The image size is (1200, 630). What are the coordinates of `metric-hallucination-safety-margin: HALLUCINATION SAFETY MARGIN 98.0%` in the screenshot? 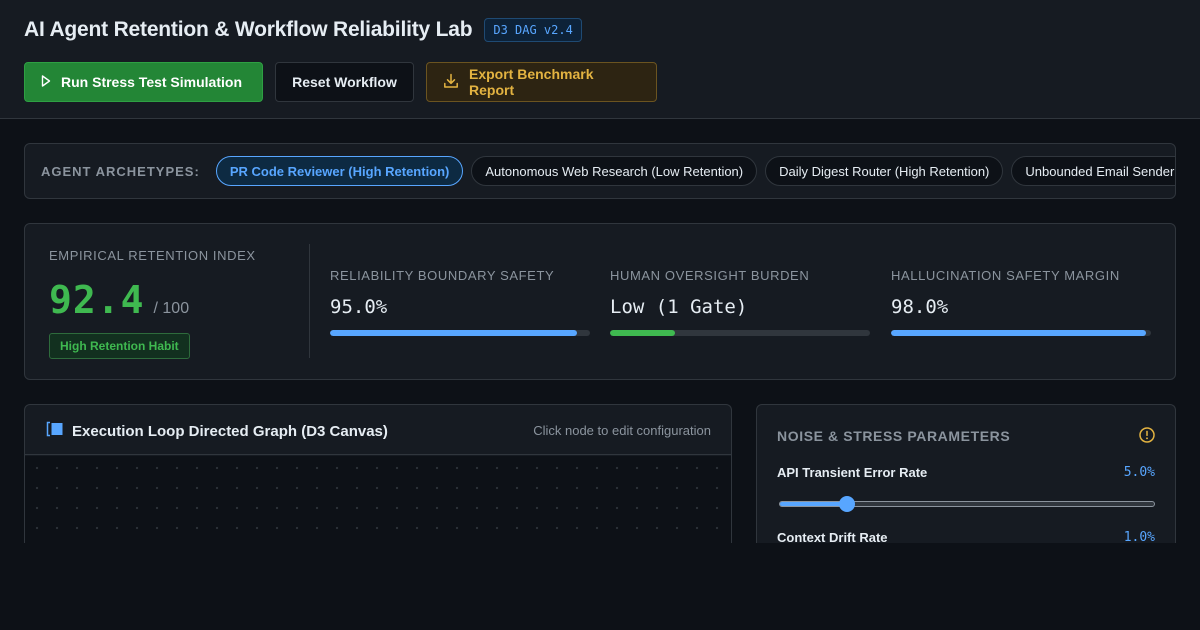 It's located at (1021, 302).